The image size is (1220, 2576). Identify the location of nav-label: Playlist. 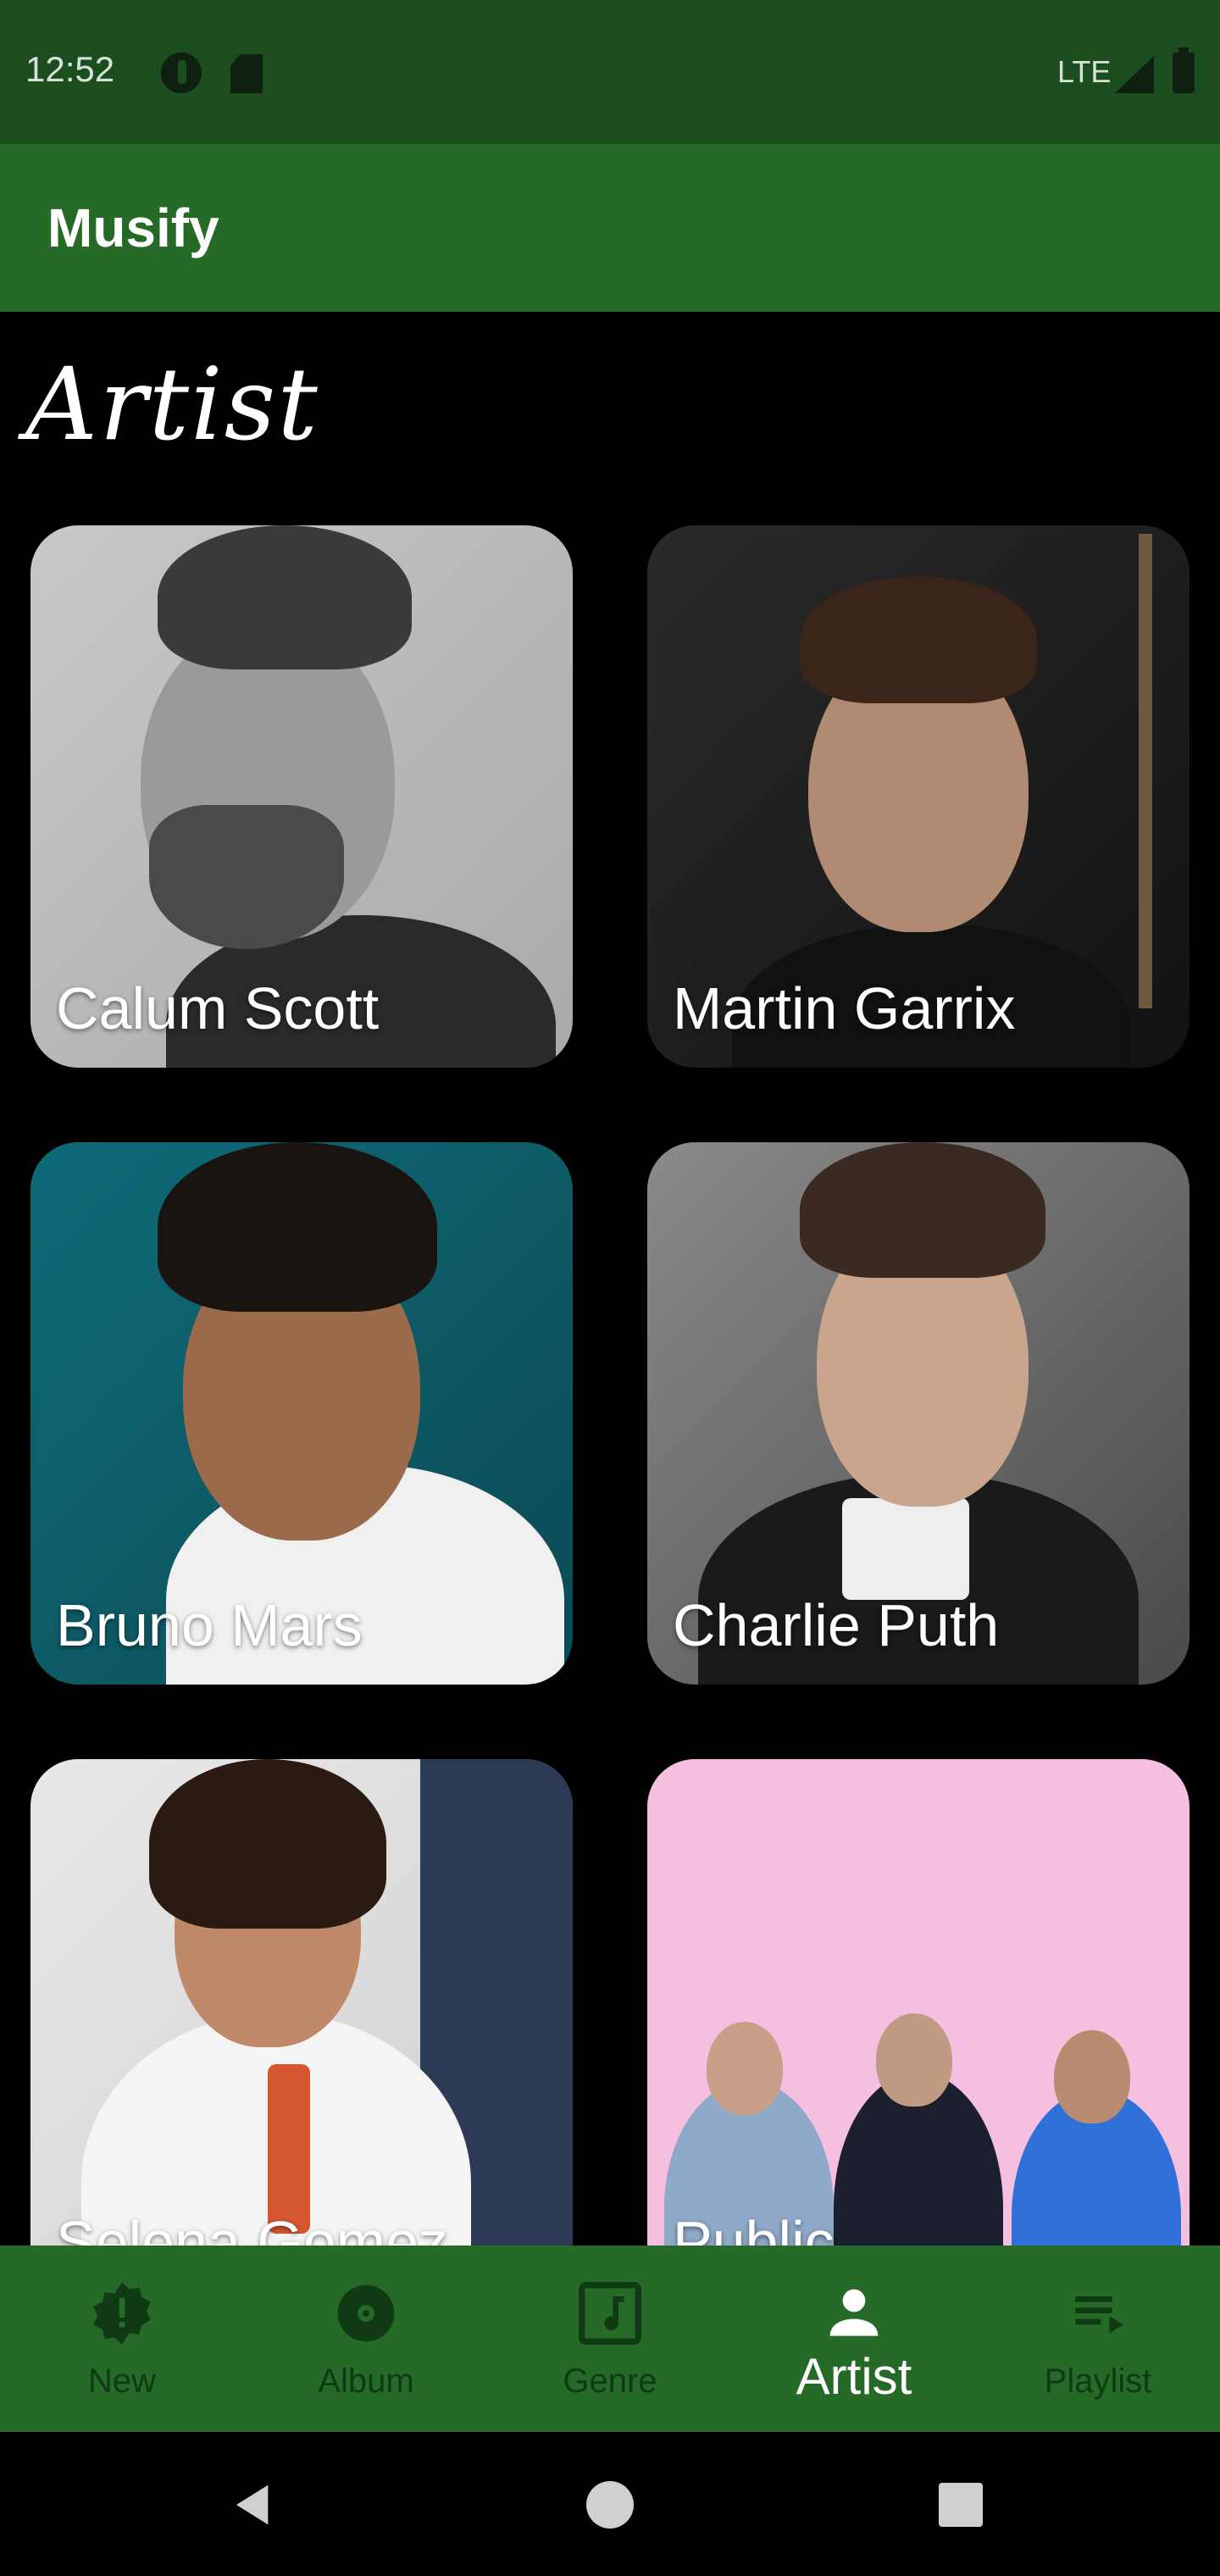
(1098, 2381).